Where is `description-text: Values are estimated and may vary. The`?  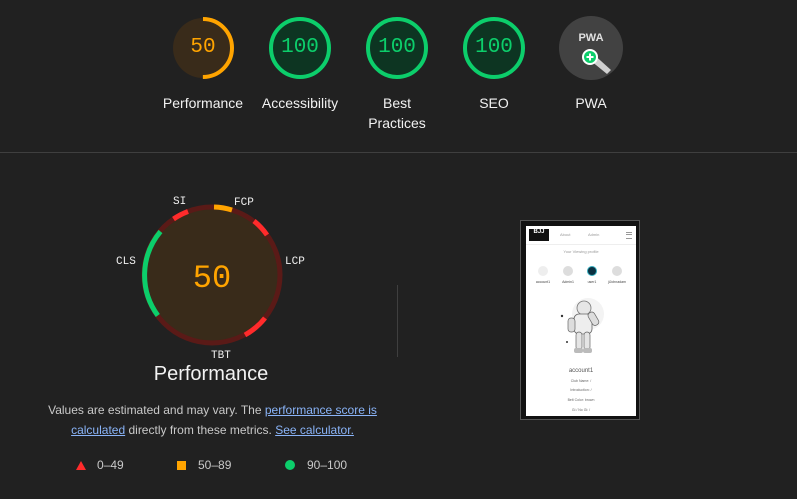
description-text: Values are estimated and may vary. The is located at coordinates (156, 410).